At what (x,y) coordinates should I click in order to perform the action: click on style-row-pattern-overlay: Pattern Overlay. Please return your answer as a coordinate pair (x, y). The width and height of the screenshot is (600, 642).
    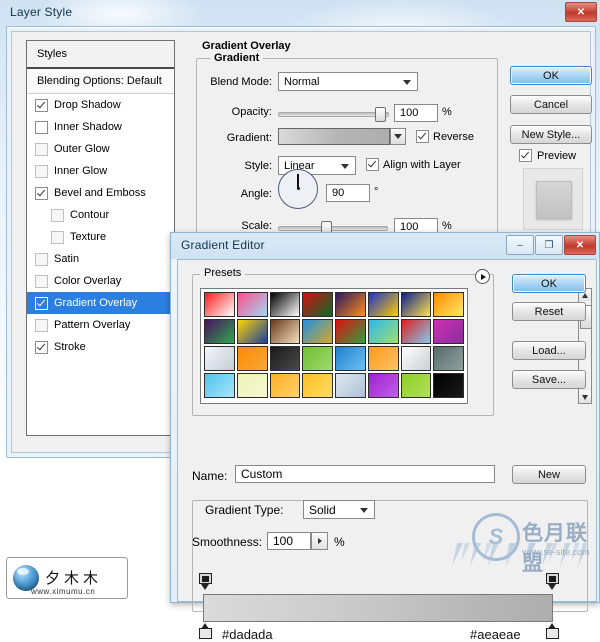
    Looking at the image, I should click on (100, 325).